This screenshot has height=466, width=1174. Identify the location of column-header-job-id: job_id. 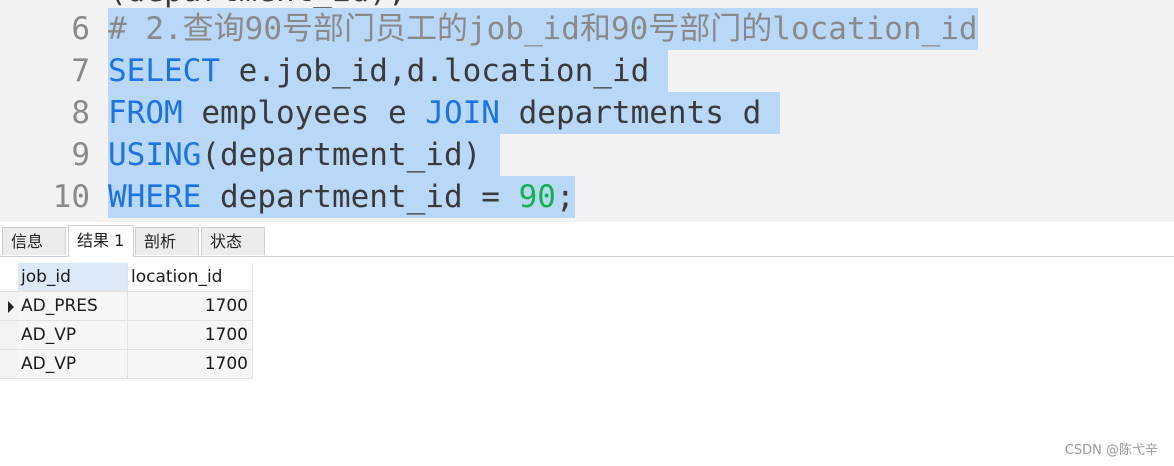
(73, 277).